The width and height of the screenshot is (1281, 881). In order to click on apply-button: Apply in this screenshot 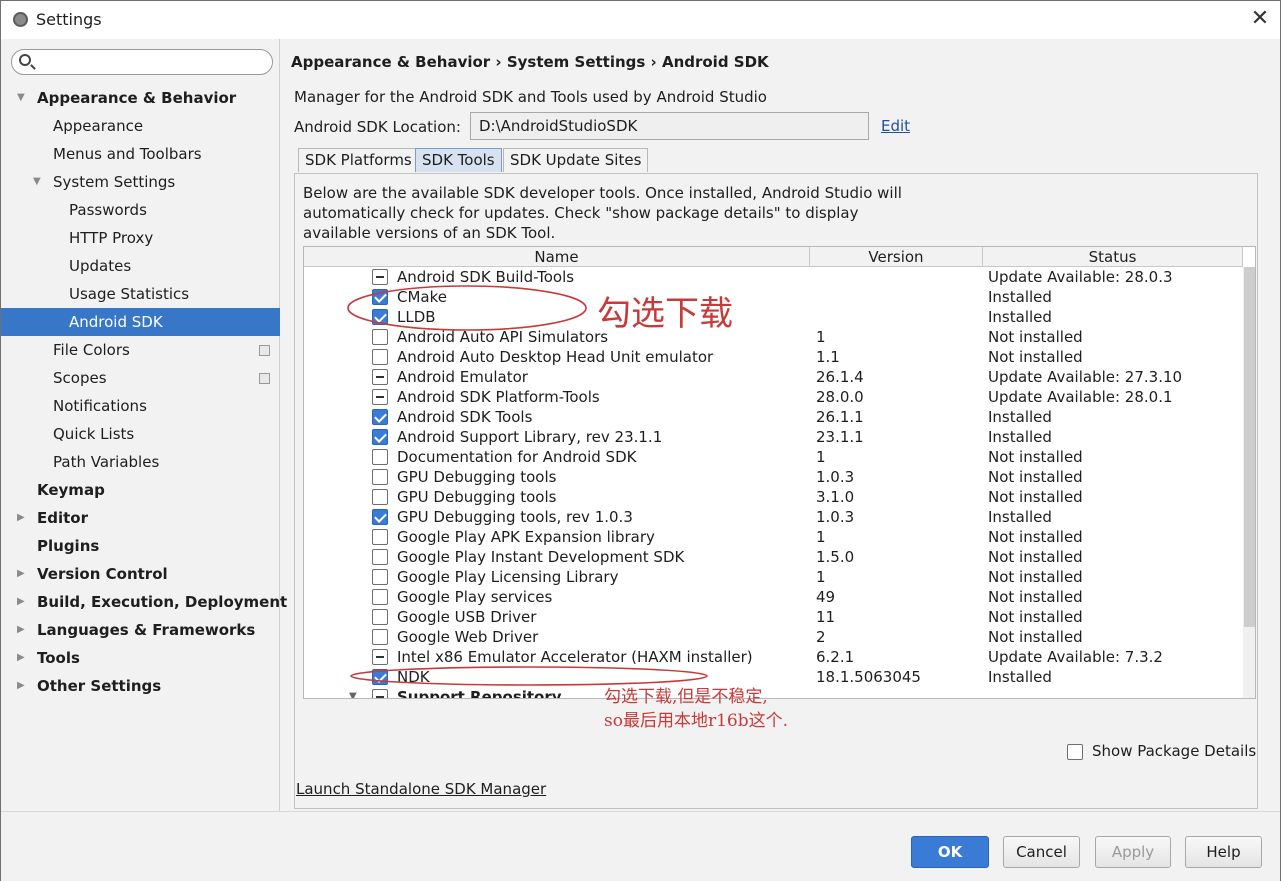, I will do `click(1133, 852)`.